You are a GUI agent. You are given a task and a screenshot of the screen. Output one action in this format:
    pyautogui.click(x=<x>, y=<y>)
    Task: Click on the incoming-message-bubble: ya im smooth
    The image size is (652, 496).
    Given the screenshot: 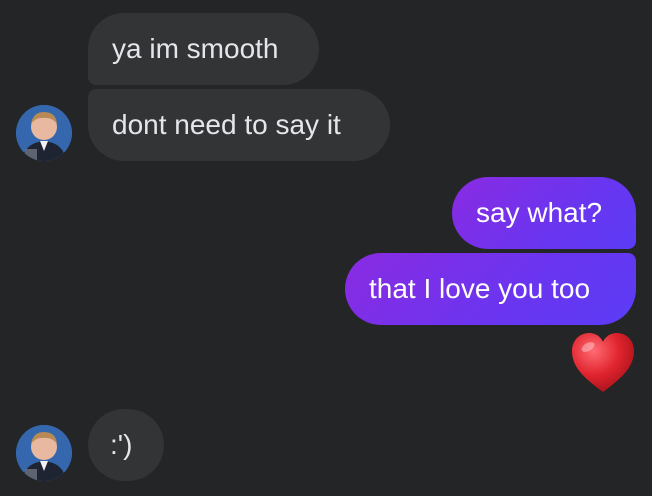 What is the action you would take?
    pyautogui.click(x=203, y=49)
    